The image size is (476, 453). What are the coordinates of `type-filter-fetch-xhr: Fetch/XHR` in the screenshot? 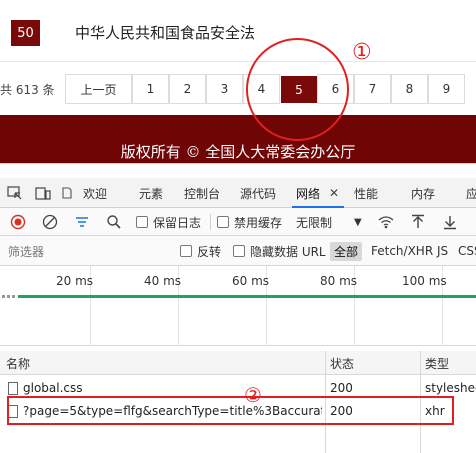 It's located at (402, 251).